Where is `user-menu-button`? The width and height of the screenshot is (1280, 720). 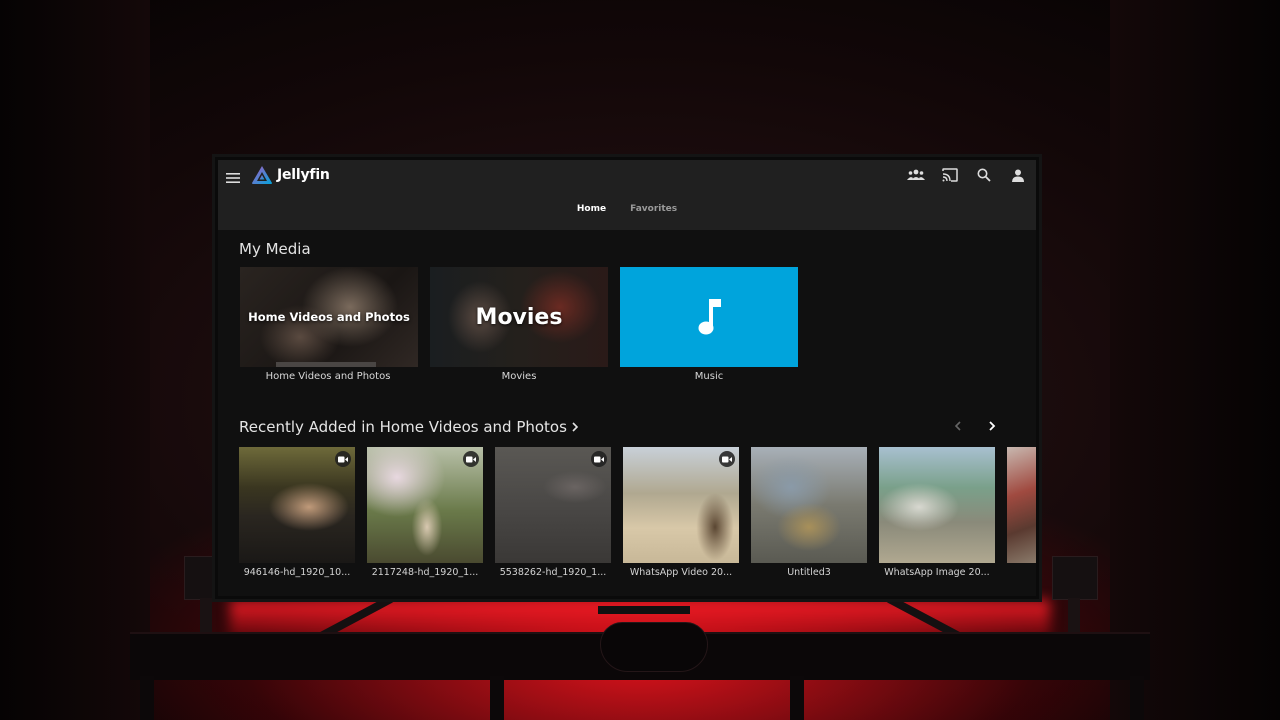 user-menu-button is located at coordinates (1018, 175).